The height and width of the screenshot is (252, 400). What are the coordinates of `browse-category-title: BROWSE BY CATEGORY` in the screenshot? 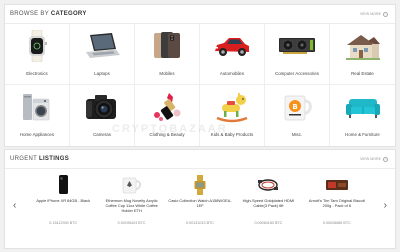 It's located at (48, 14).